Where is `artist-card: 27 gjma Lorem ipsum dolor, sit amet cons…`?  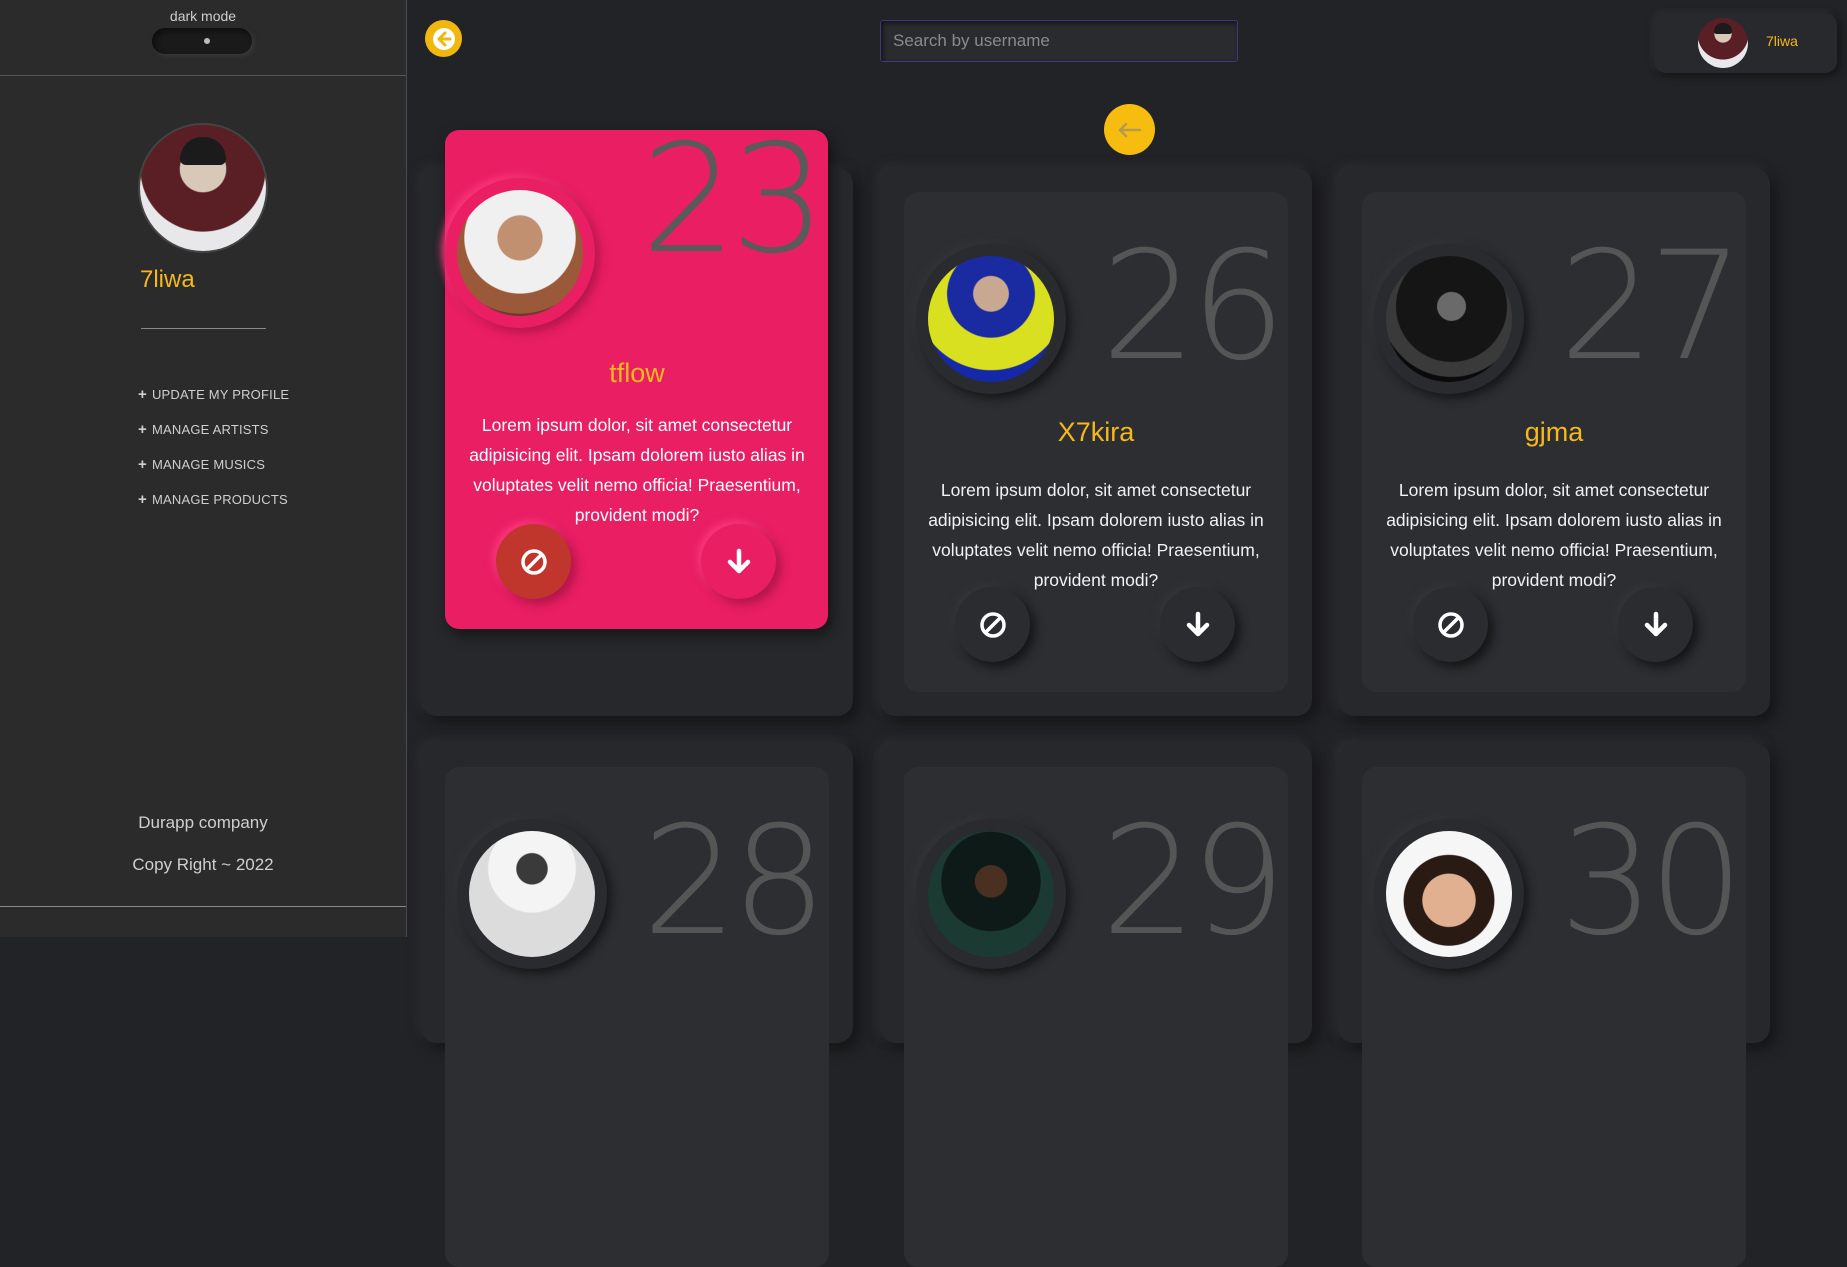
artist-card: 27 gjma Lorem ipsum dolor, sit amet cons… is located at coordinates (1554, 442).